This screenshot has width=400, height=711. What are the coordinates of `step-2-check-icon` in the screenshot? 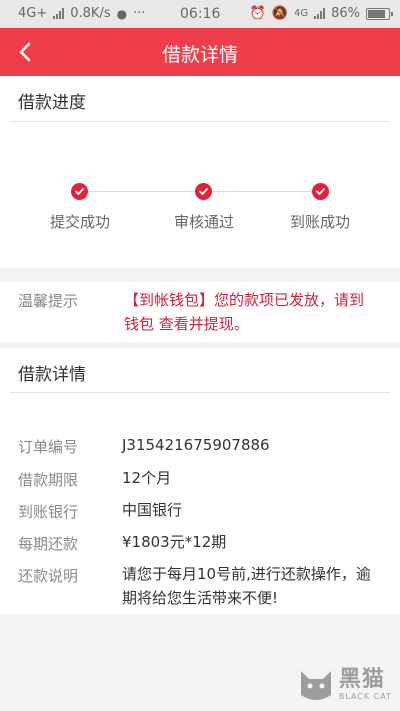 It's located at (203, 191).